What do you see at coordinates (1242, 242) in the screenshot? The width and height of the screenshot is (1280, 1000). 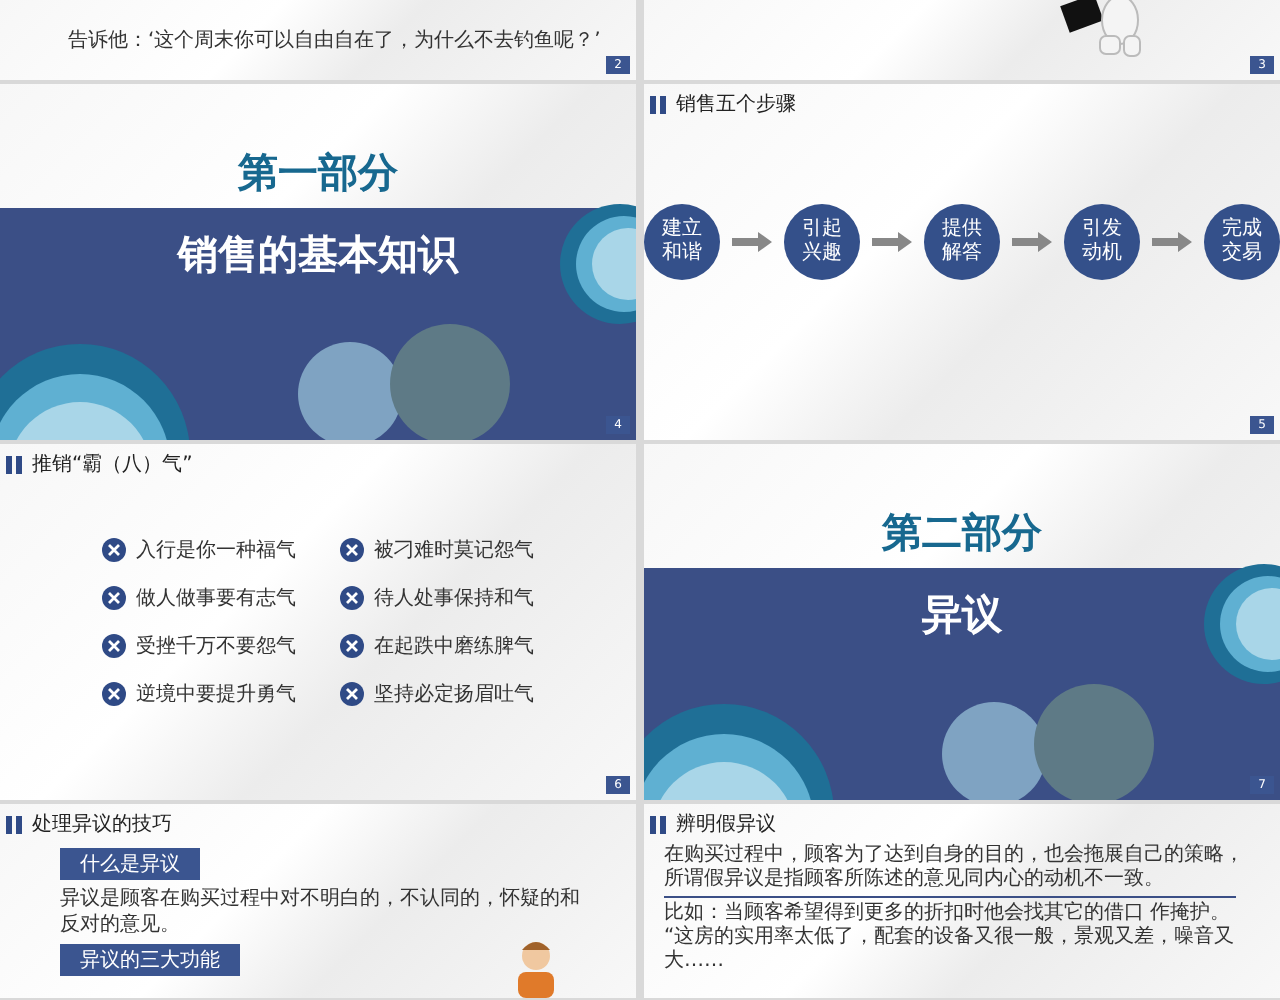 I see `step-circle: 完成交易` at bounding box center [1242, 242].